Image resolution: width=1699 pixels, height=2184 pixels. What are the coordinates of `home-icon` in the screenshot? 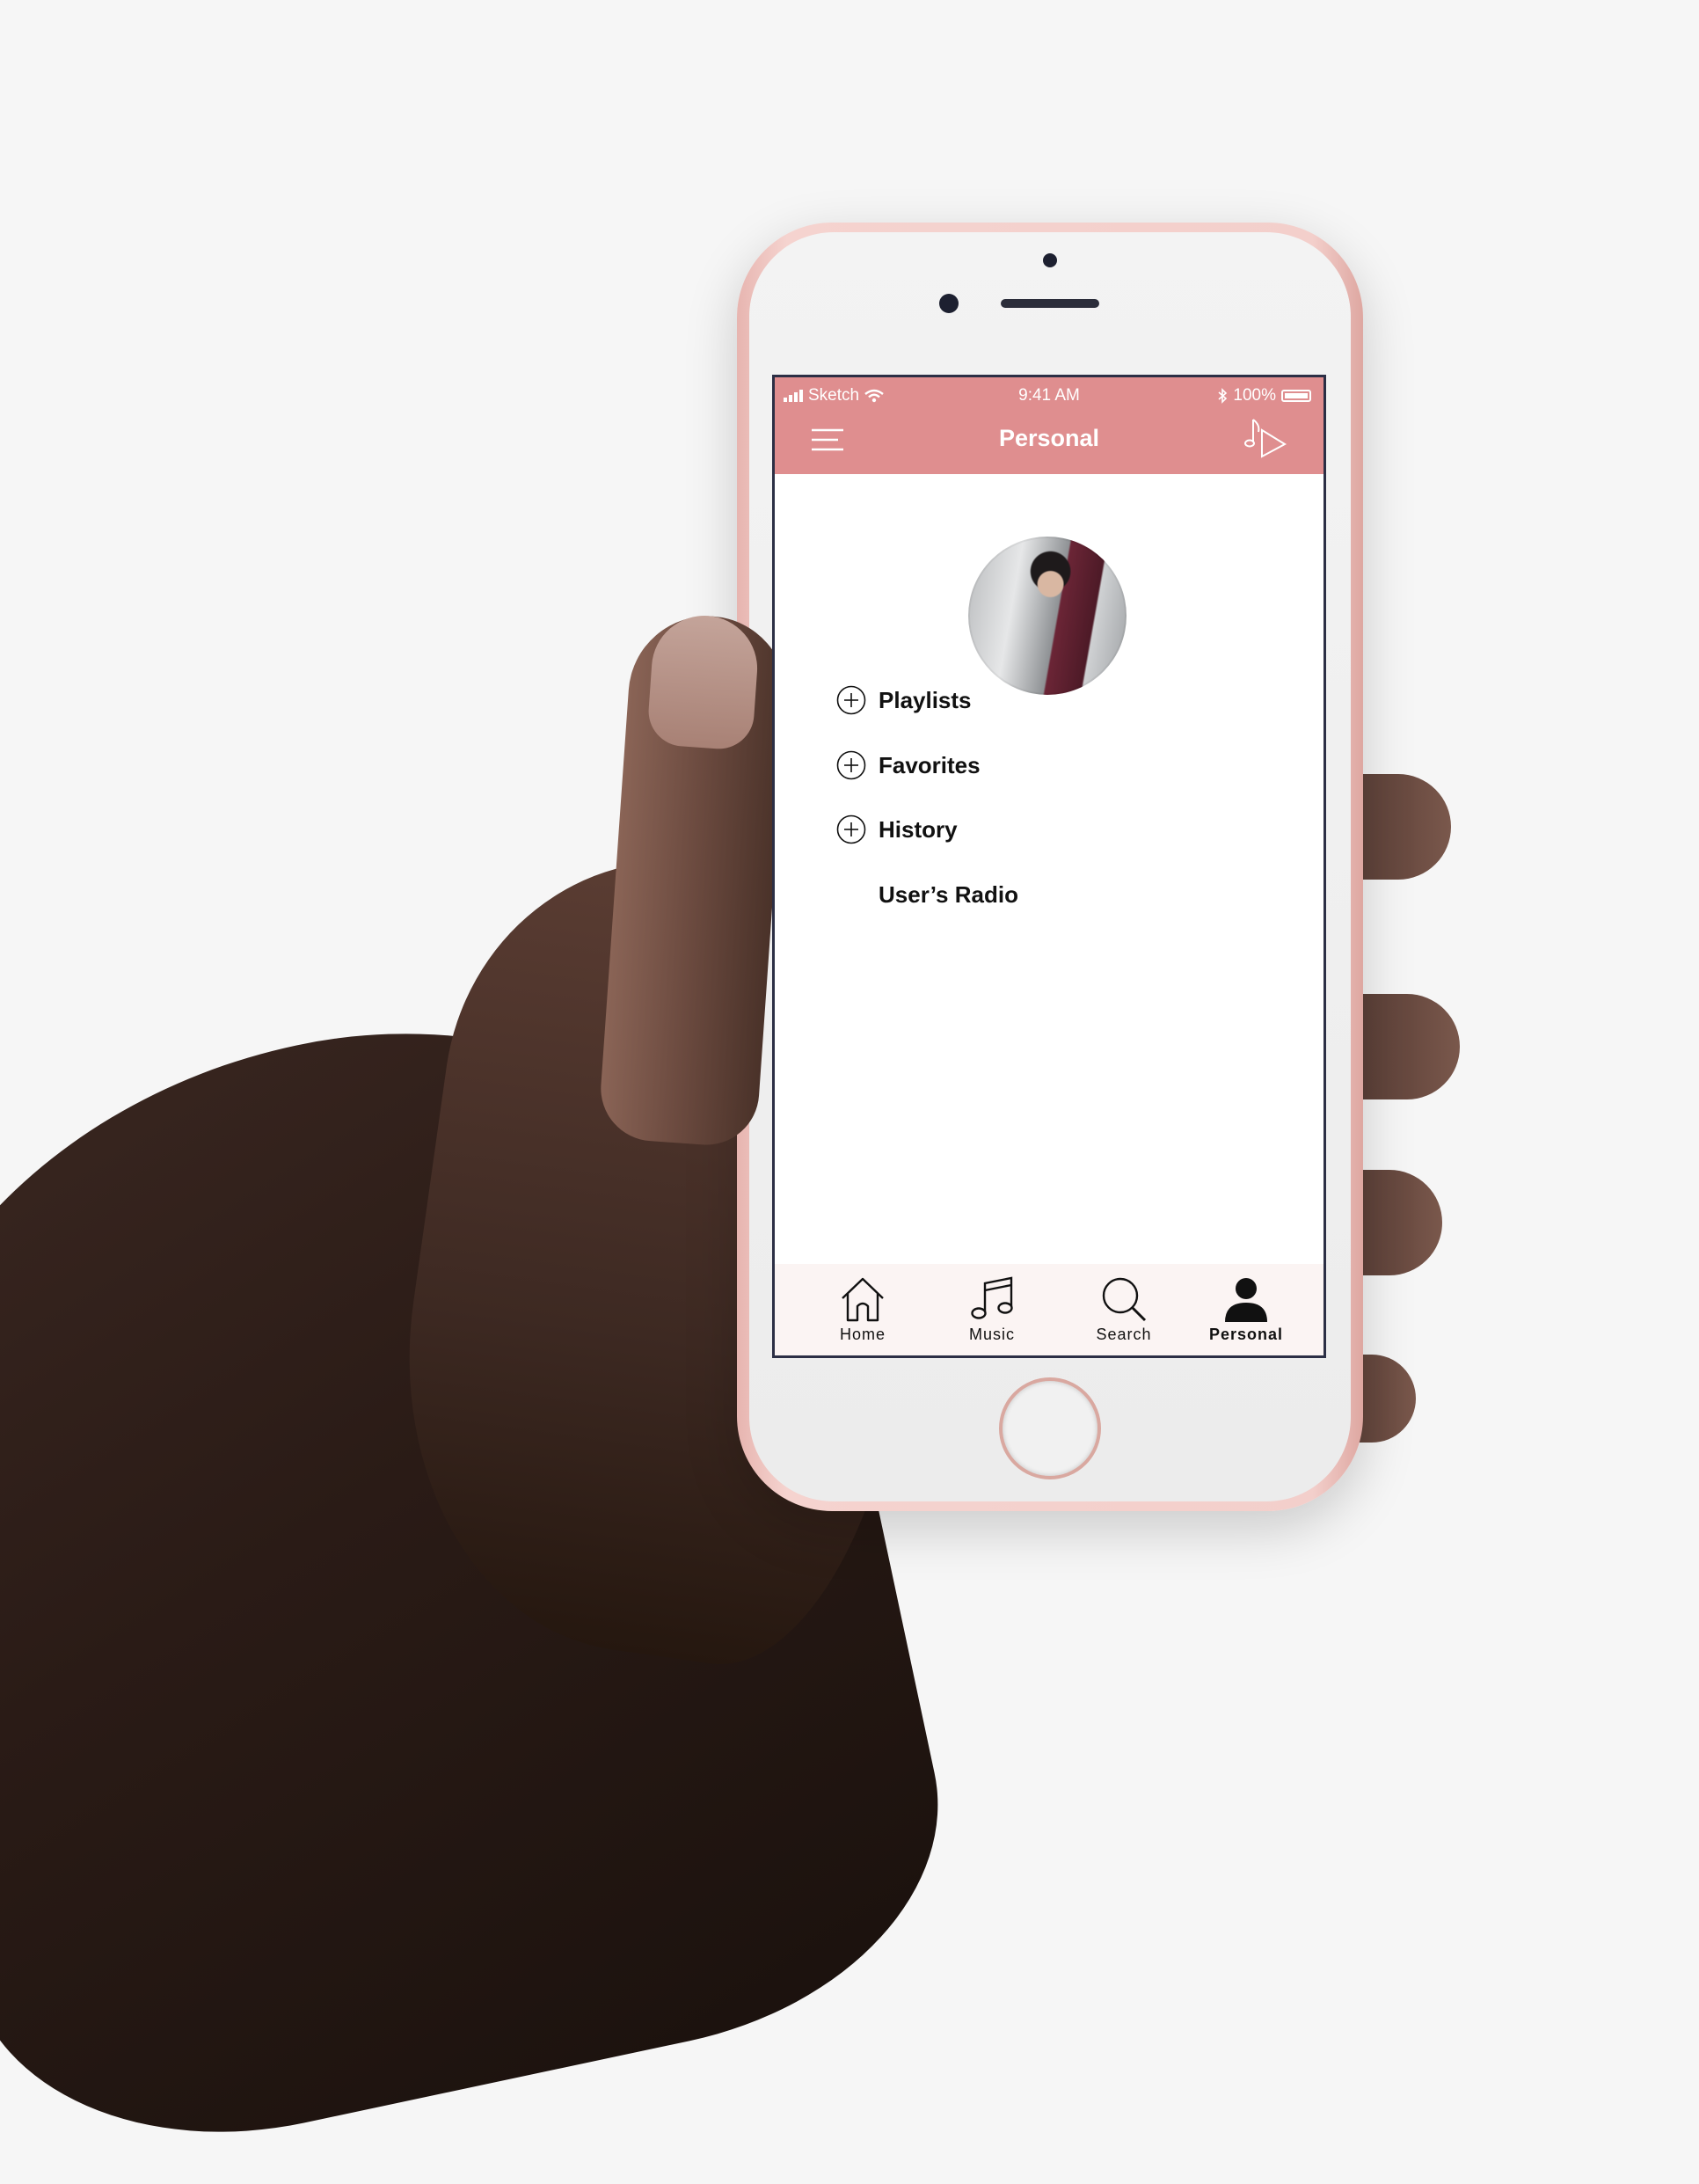 It's located at (863, 1299).